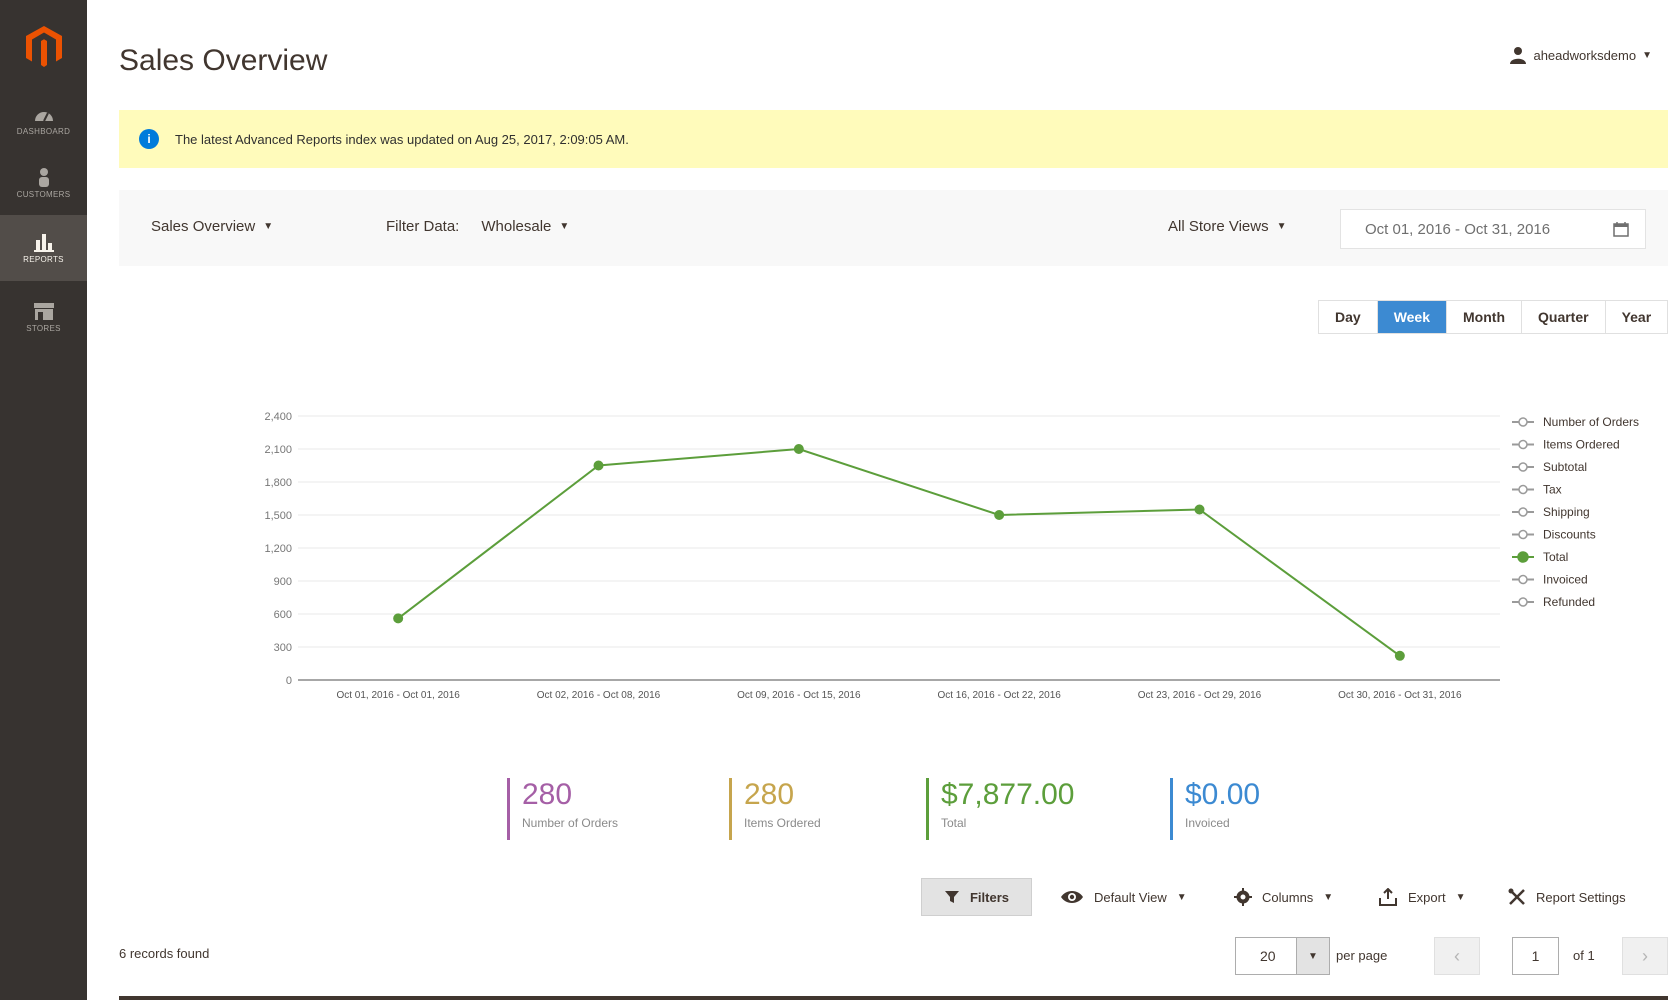 The height and width of the screenshot is (1000, 1668). What do you see at coordinates (283, 648) in the screenshot?
I see `chart-y-tick-label: 300` at bounding box center [283, 648].